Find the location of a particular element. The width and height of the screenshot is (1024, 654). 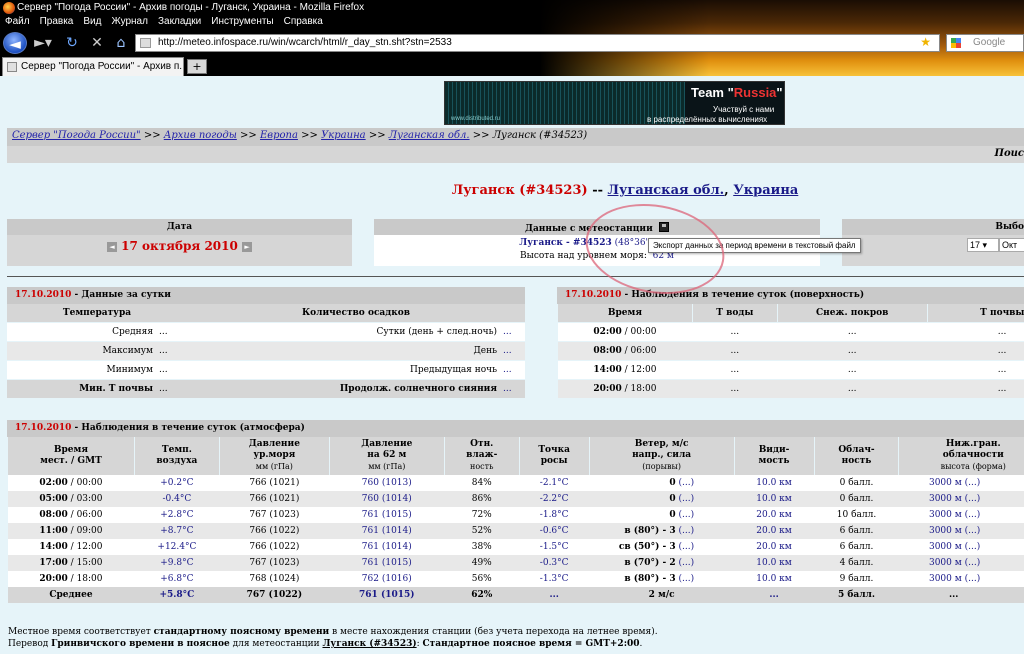

next-date-button: ► is located at coordinates (247, 247).